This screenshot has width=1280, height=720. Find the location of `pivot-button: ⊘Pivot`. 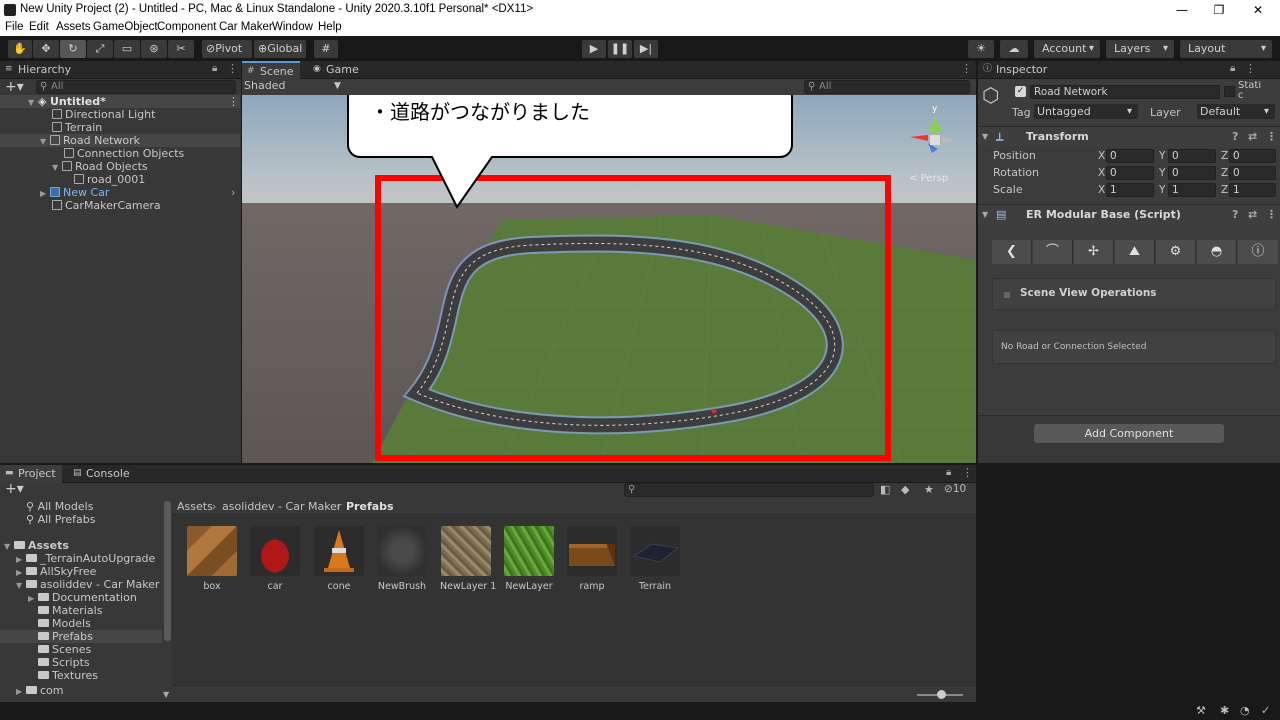

pivot-button: ⊘Pivot is located at coordinates (227, 49).